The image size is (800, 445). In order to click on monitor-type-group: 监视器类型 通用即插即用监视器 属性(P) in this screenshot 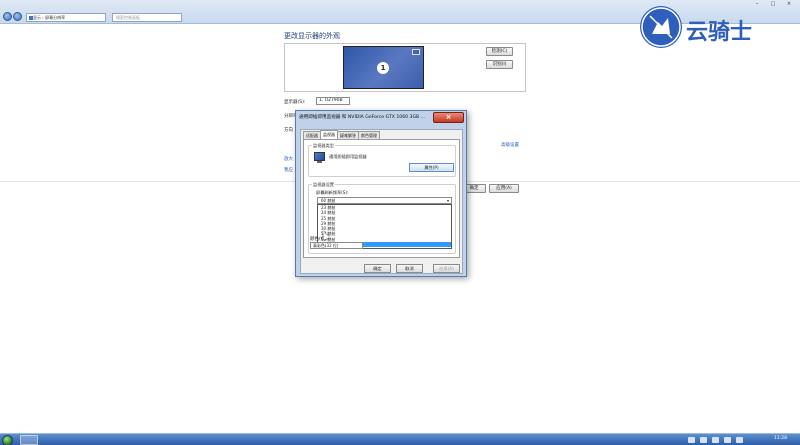, I will do `click(382, 160)`.